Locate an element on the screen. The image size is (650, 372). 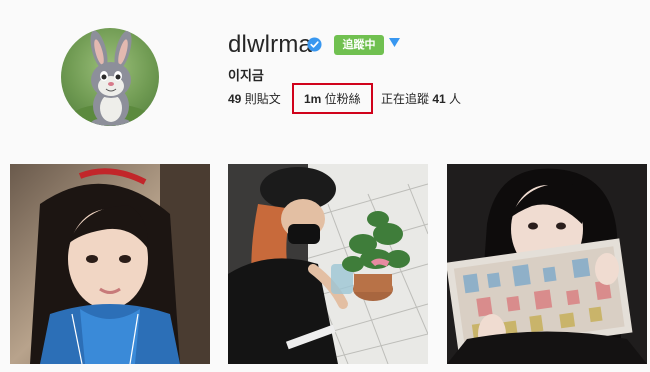
followers-label: 位粉絲 is located at coordinates (341, 99).